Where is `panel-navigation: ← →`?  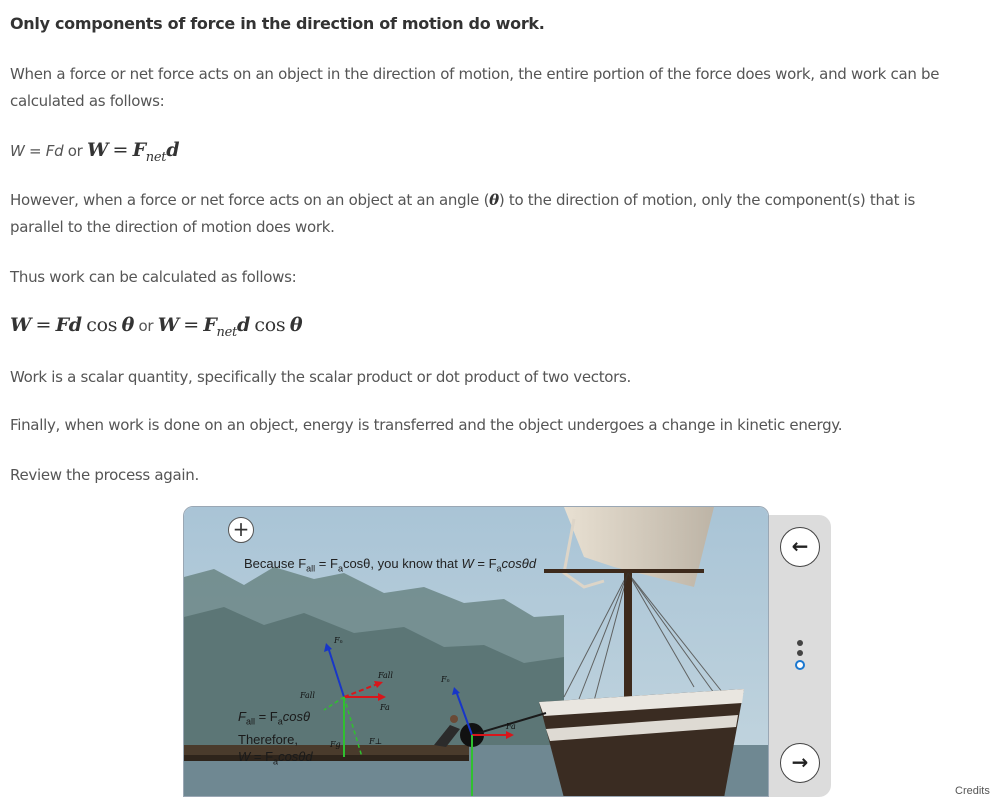 panel-navigation: ← → is located at coordinates (800, 656).